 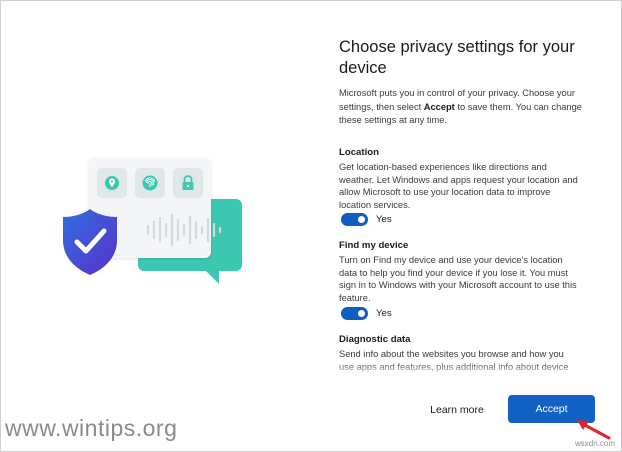 I want to click on location-pin-icon, so click(x=112, y=183).